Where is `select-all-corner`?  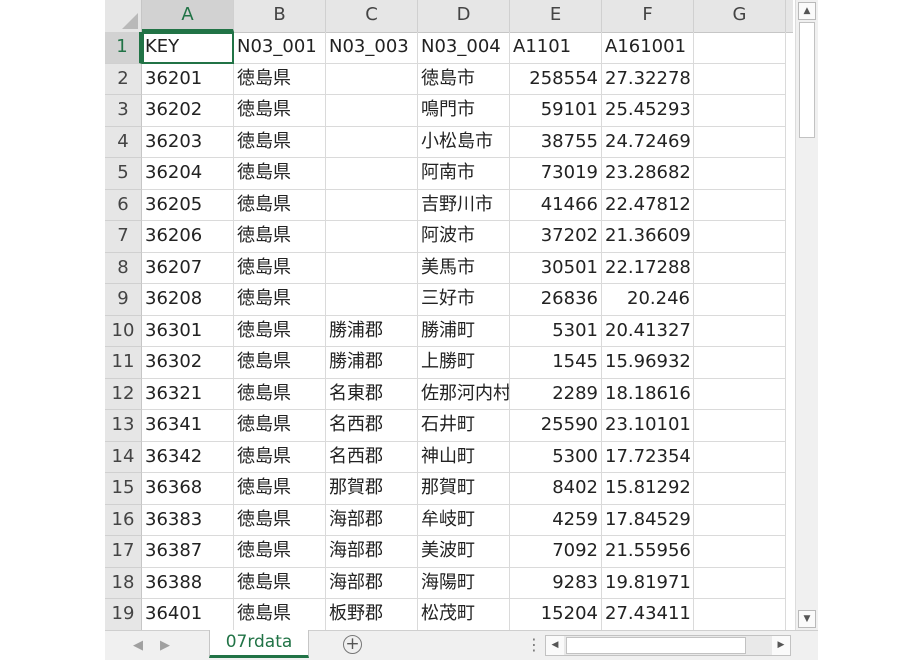 select-all-corner is located at coordinates (123, 16).